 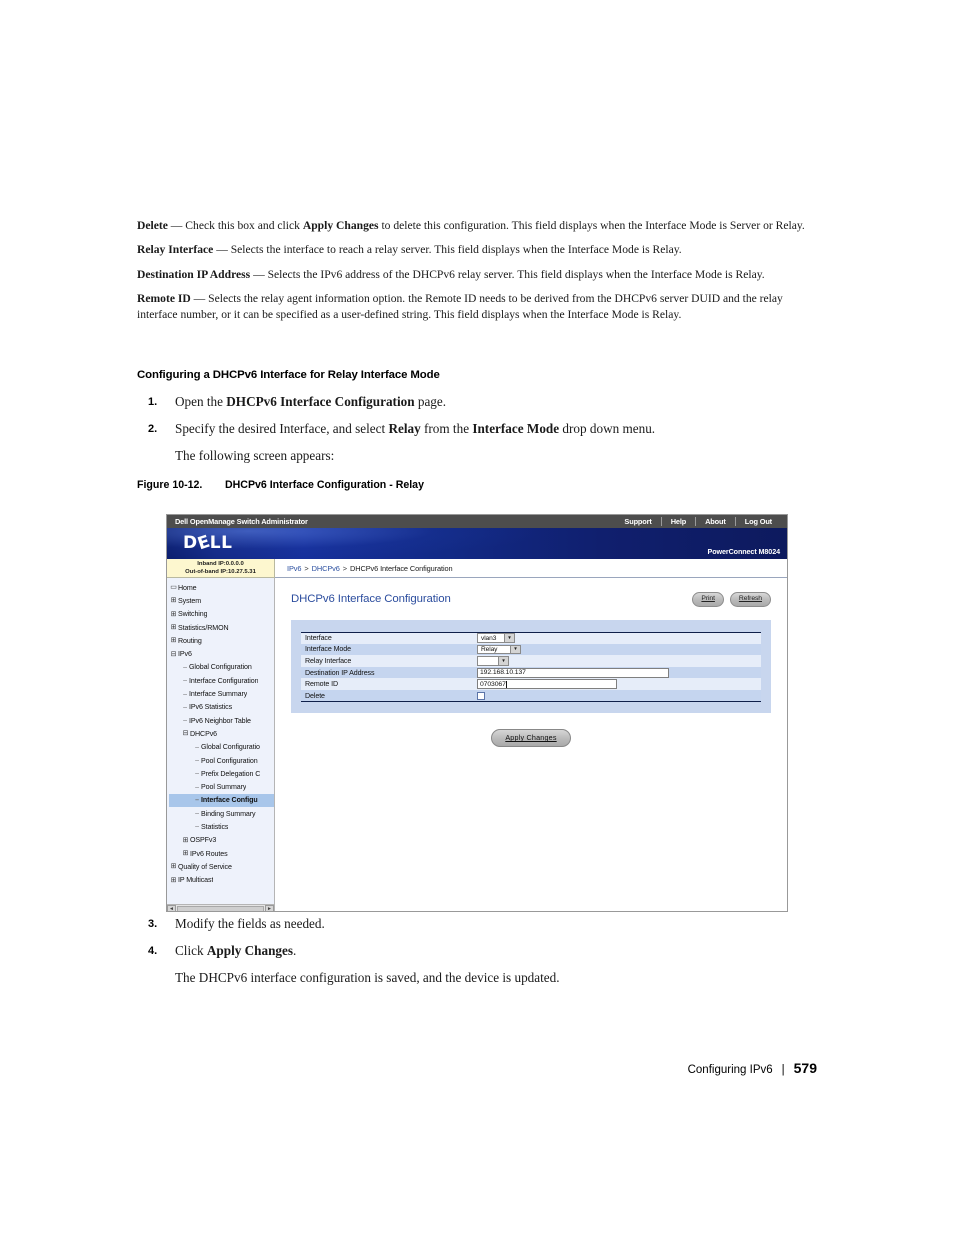 I want to click on tree-item-interface-summary: – Interface Summary, so click(x=221, y=693).